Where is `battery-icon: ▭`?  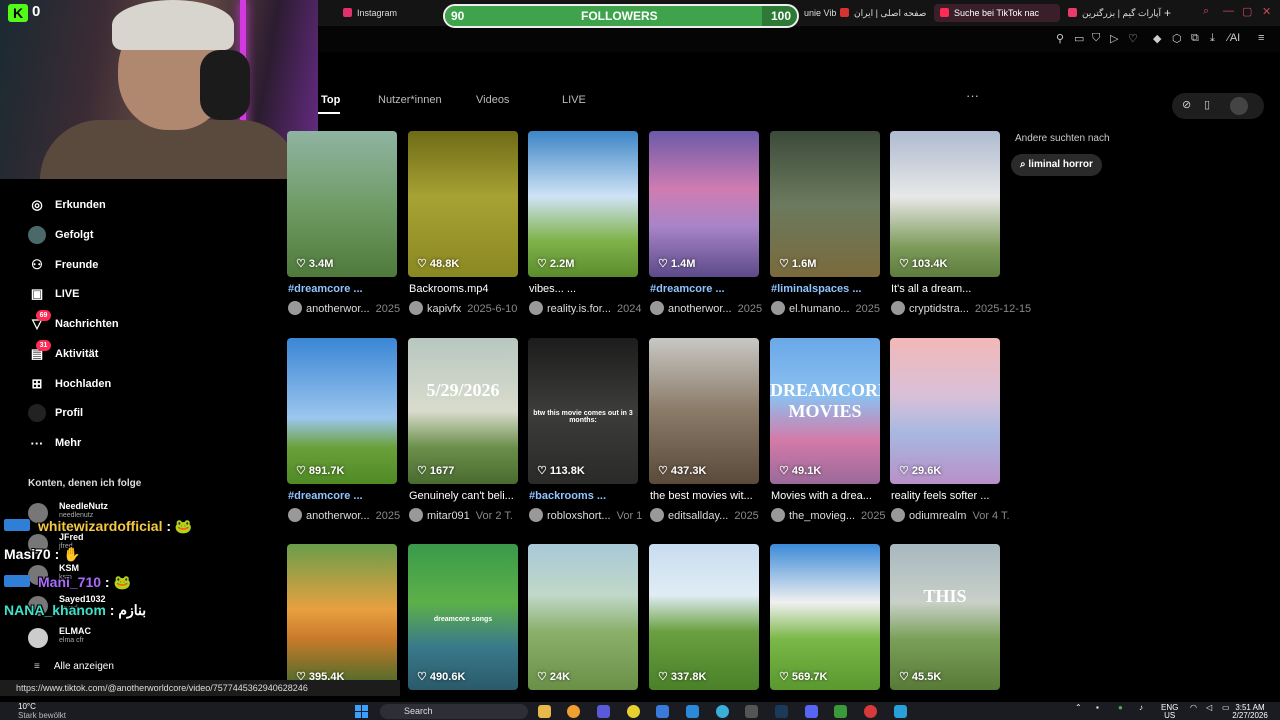 battery-icon: ▭ is located at coordinates (1226, 708).